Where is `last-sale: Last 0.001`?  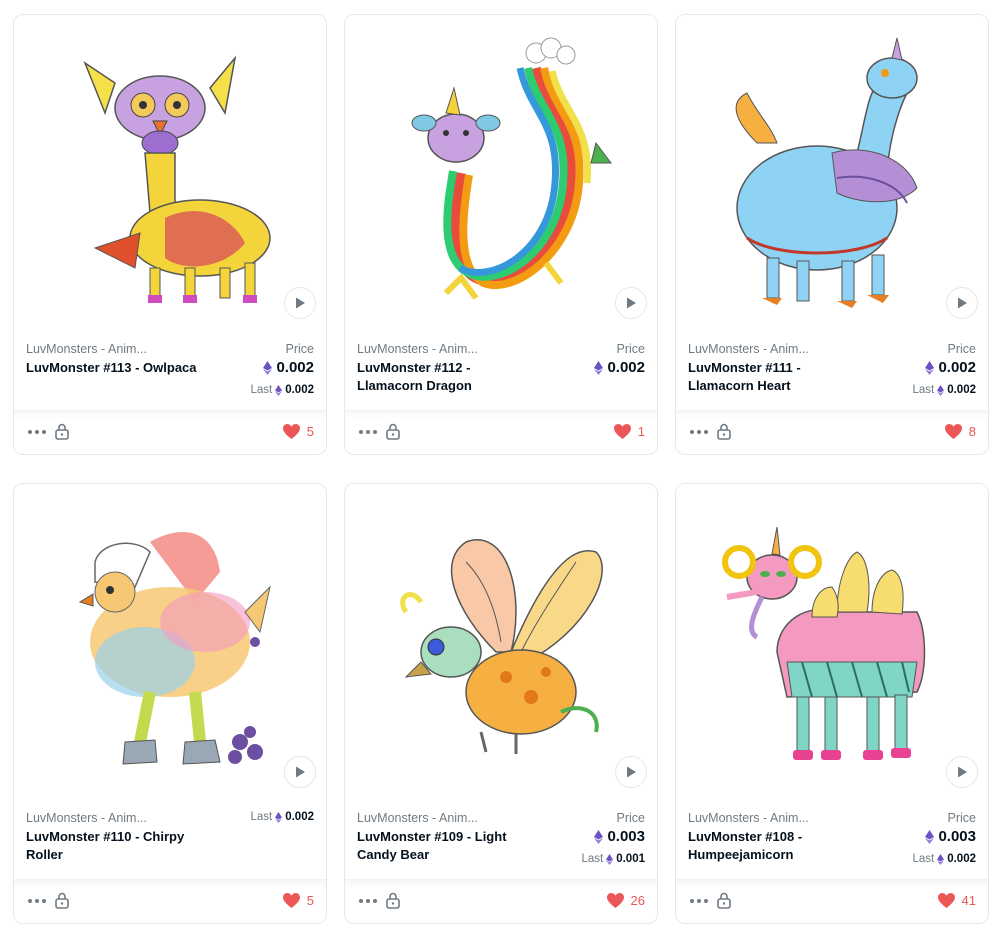
last-sale: Last 0.001 is located at coordinates (613, 859).